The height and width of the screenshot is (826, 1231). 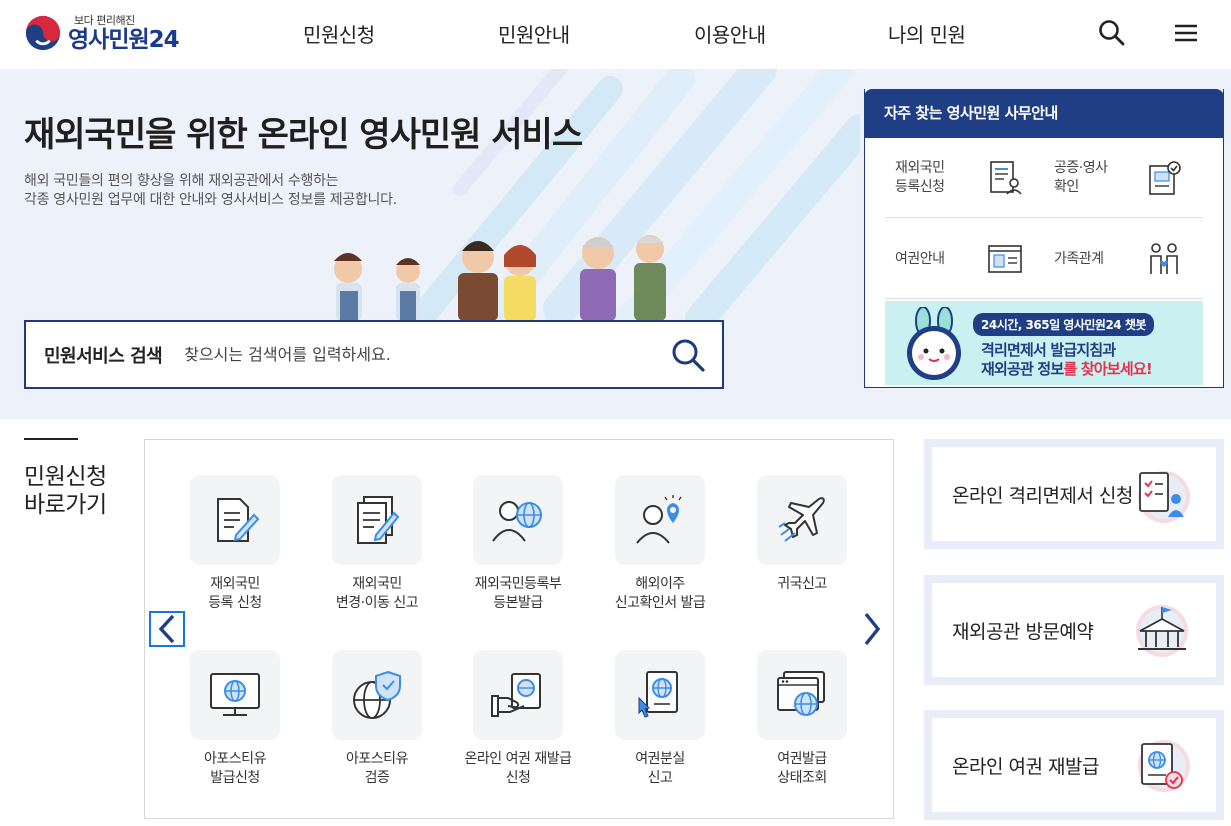 What do you see at coordinates (51, 439) in the screenshot?
I see `section-rule` at bounding box center [51, 439].